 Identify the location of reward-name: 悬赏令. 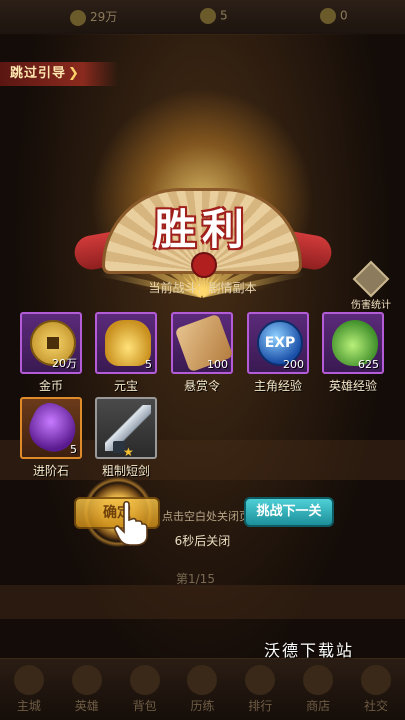
(201, 386).